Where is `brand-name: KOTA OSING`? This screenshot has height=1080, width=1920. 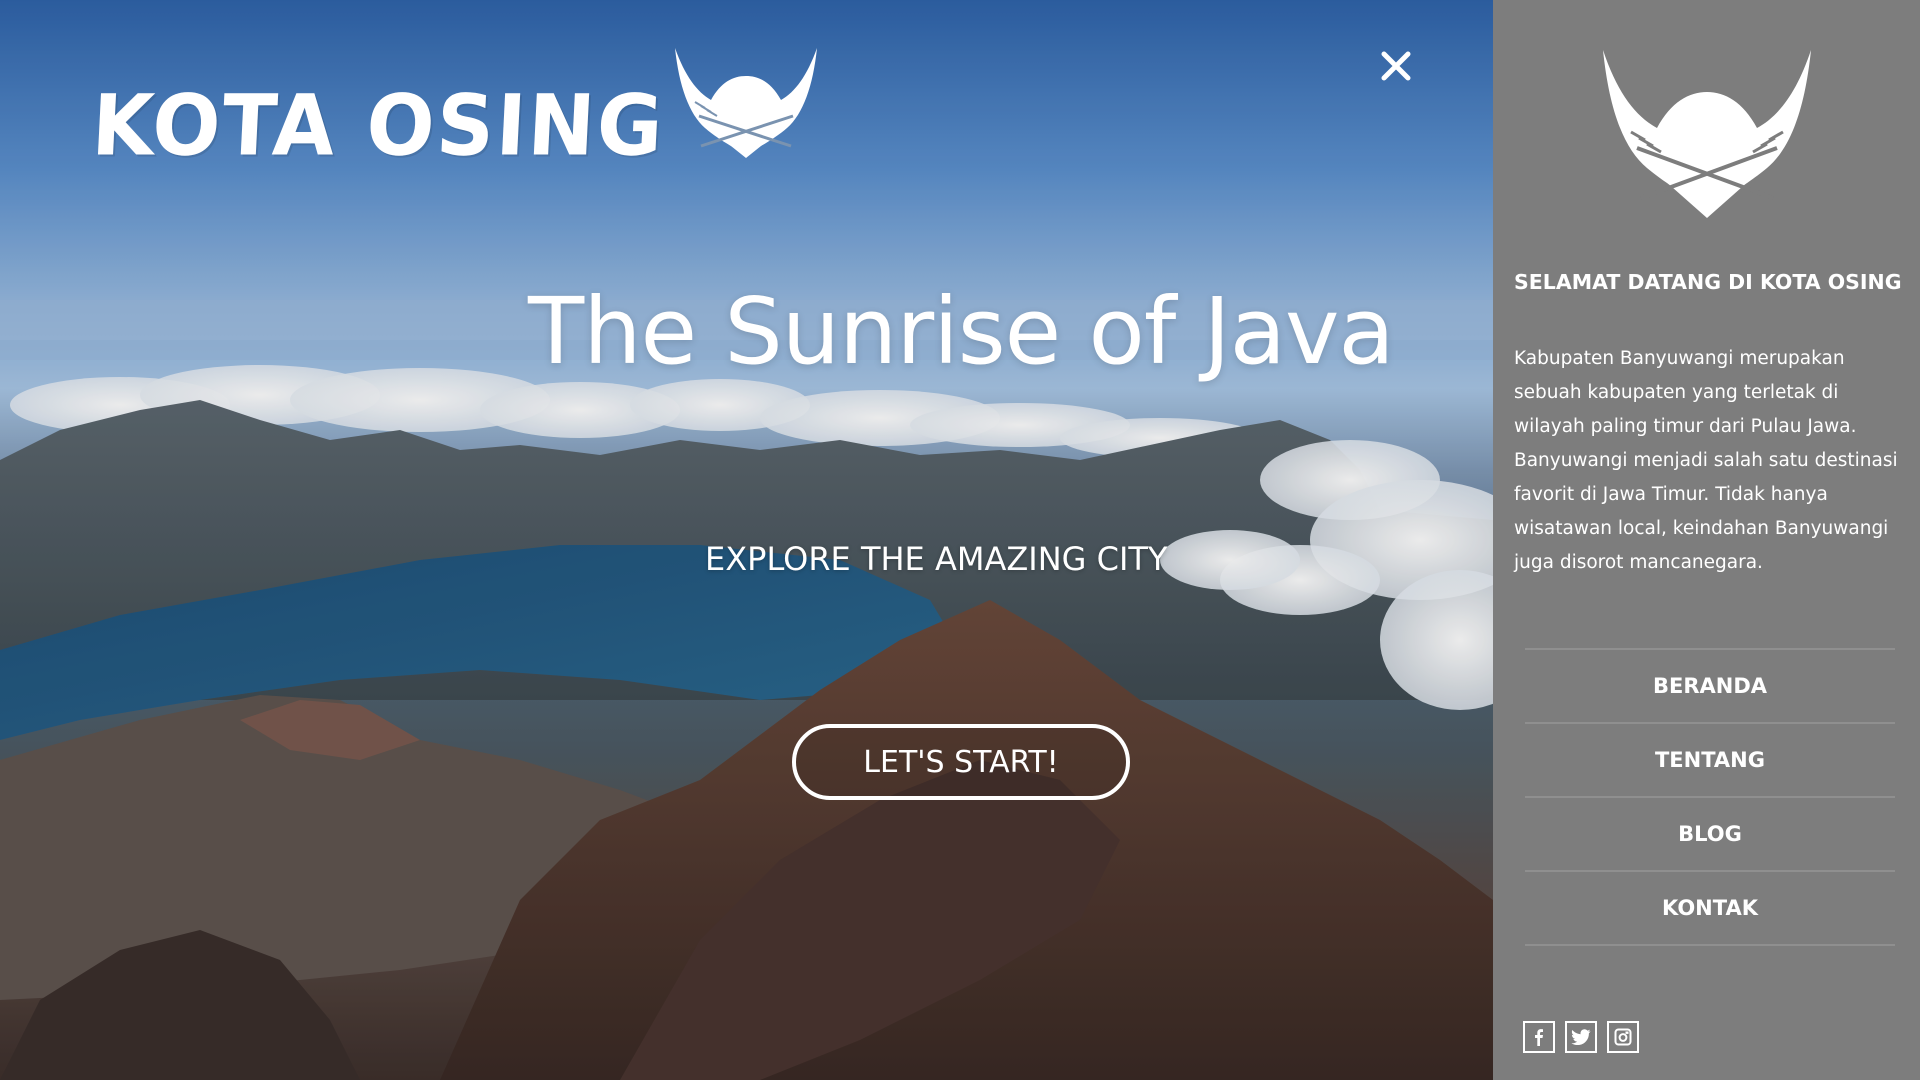
brand-name: KOTA OSING is located at coordinates (378, 125).